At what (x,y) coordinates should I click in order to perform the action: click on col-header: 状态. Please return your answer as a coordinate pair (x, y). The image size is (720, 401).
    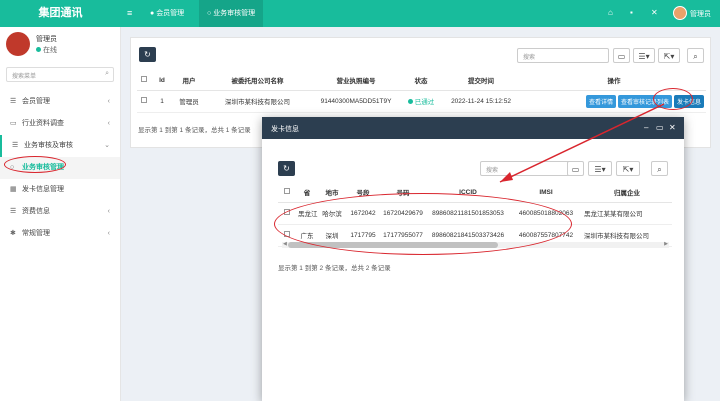
    Looking at the image, I should click on (421, 81).